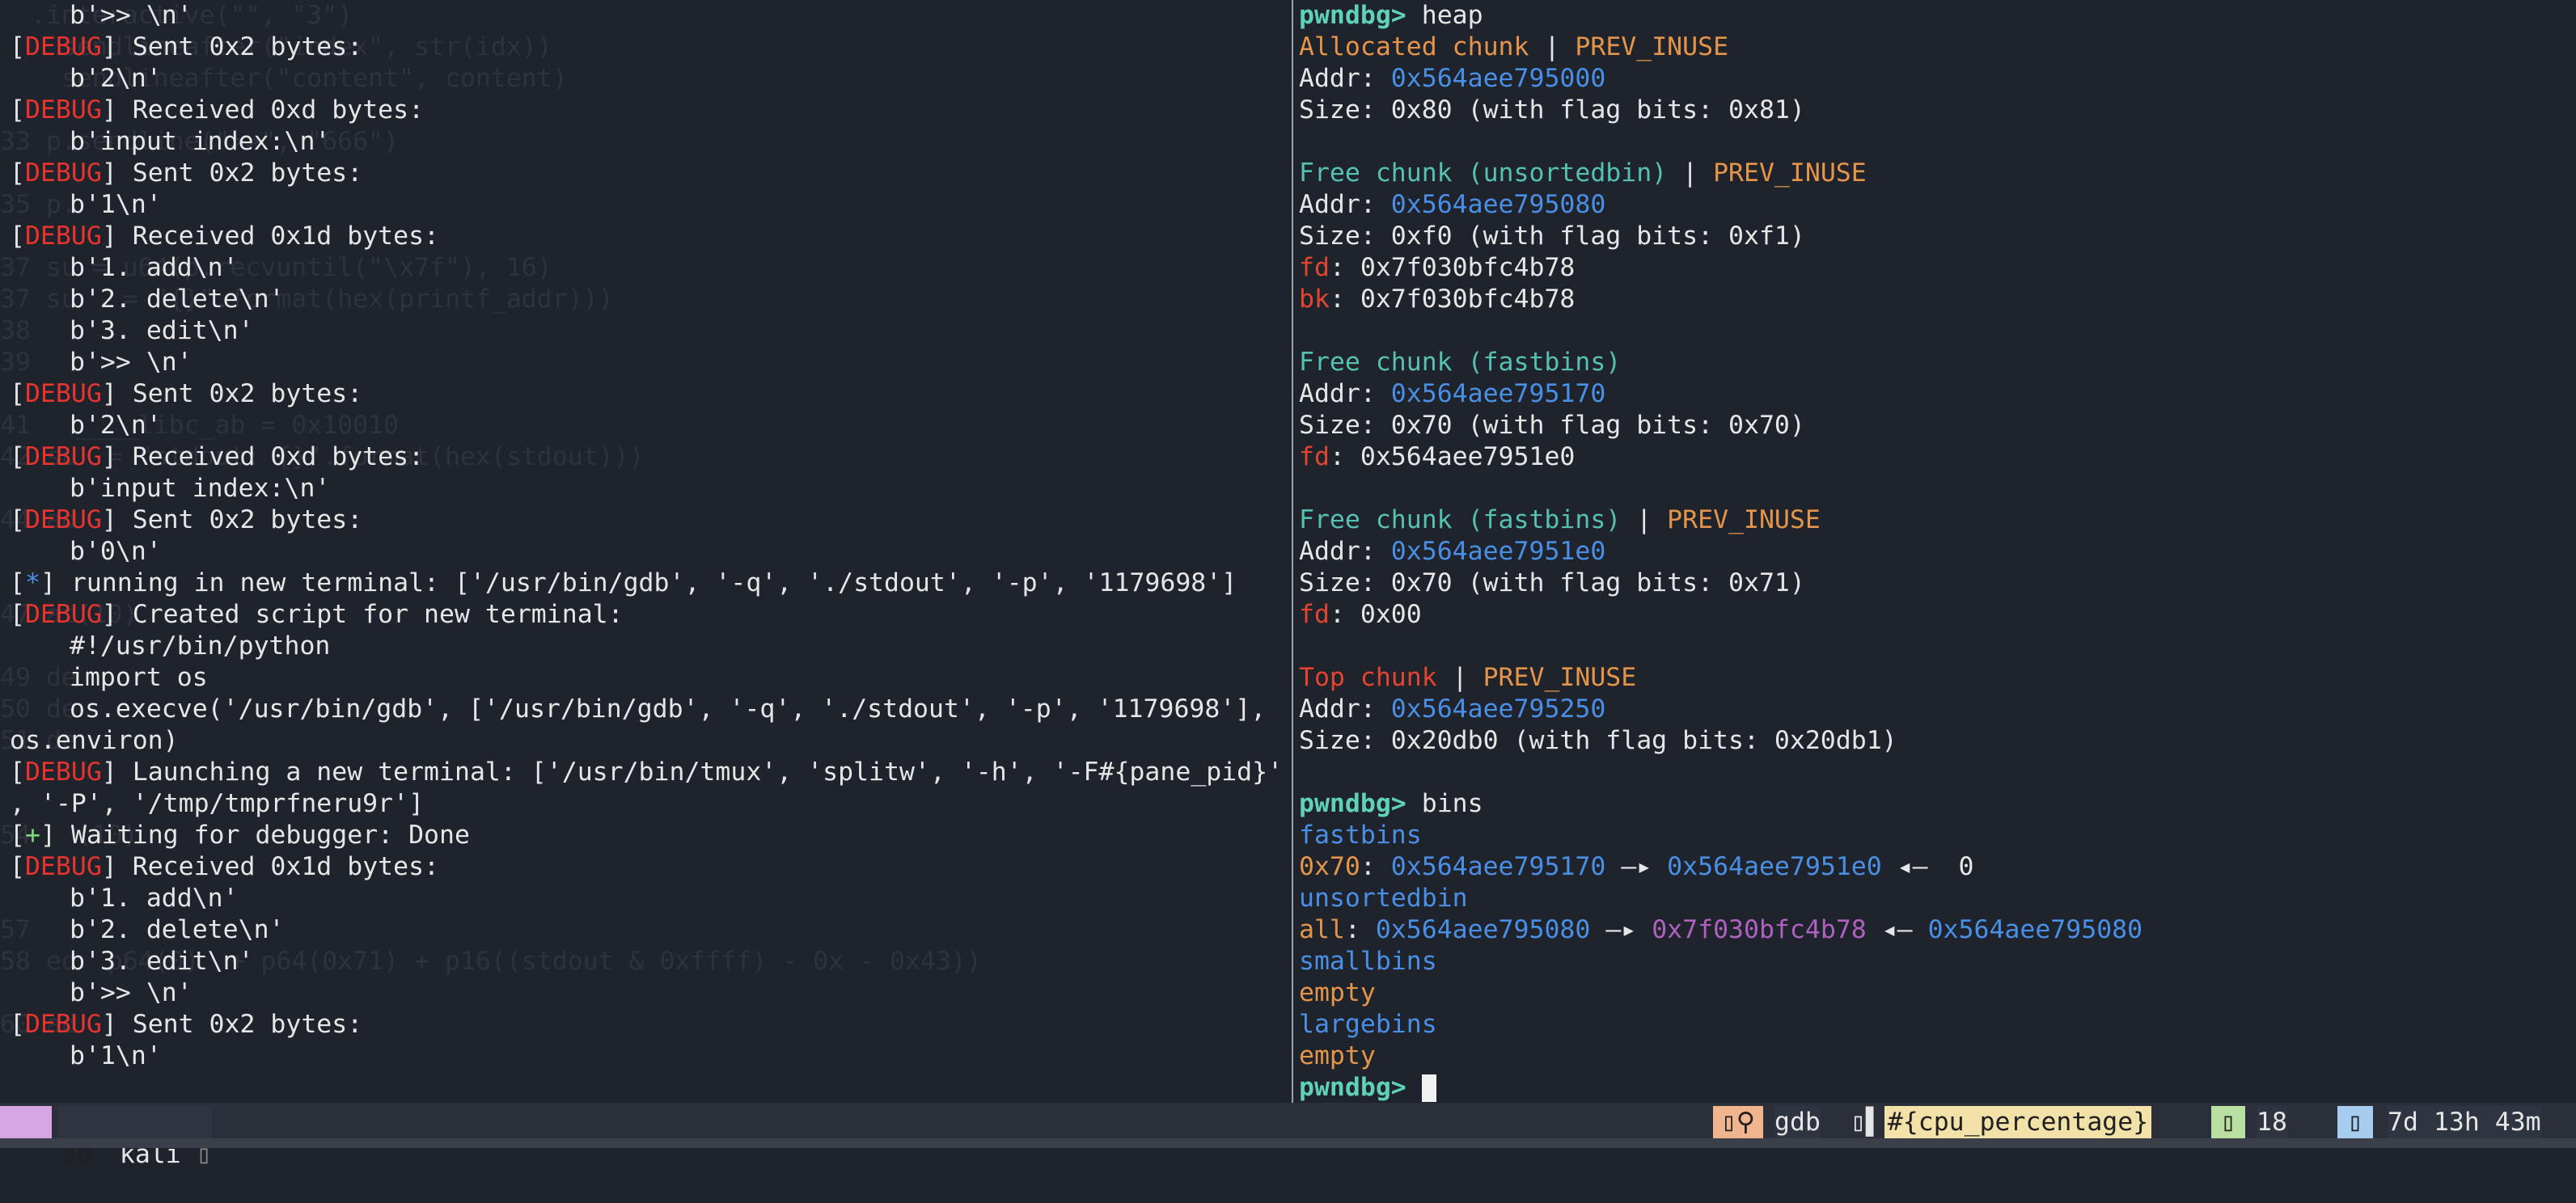 The height and width of the screenshot is (1203, 2576). I want to click on log-text: Created script for new terminal:, so click(370, 614).